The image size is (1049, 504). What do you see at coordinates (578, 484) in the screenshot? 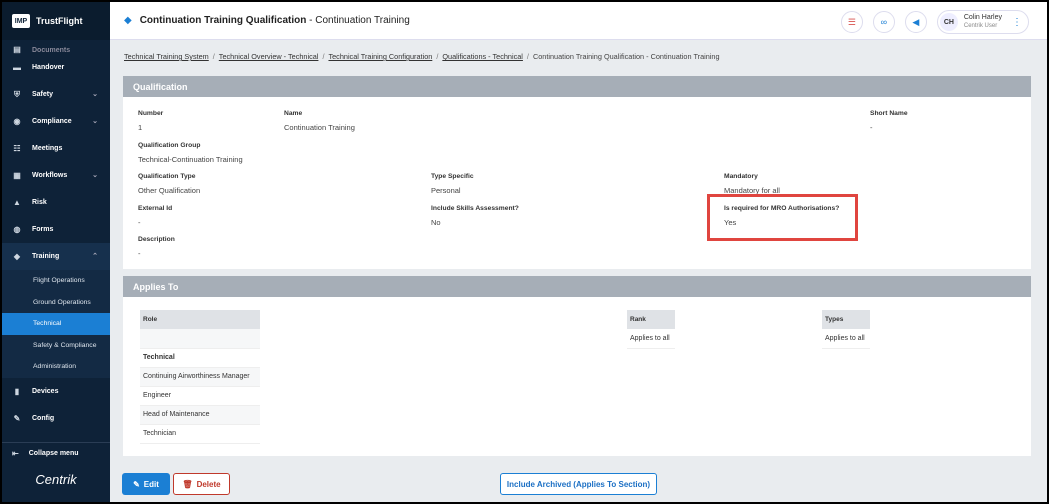
I see `include-archived-button: Include Archived (Applies To Section)` at bounding box center [578, 484].